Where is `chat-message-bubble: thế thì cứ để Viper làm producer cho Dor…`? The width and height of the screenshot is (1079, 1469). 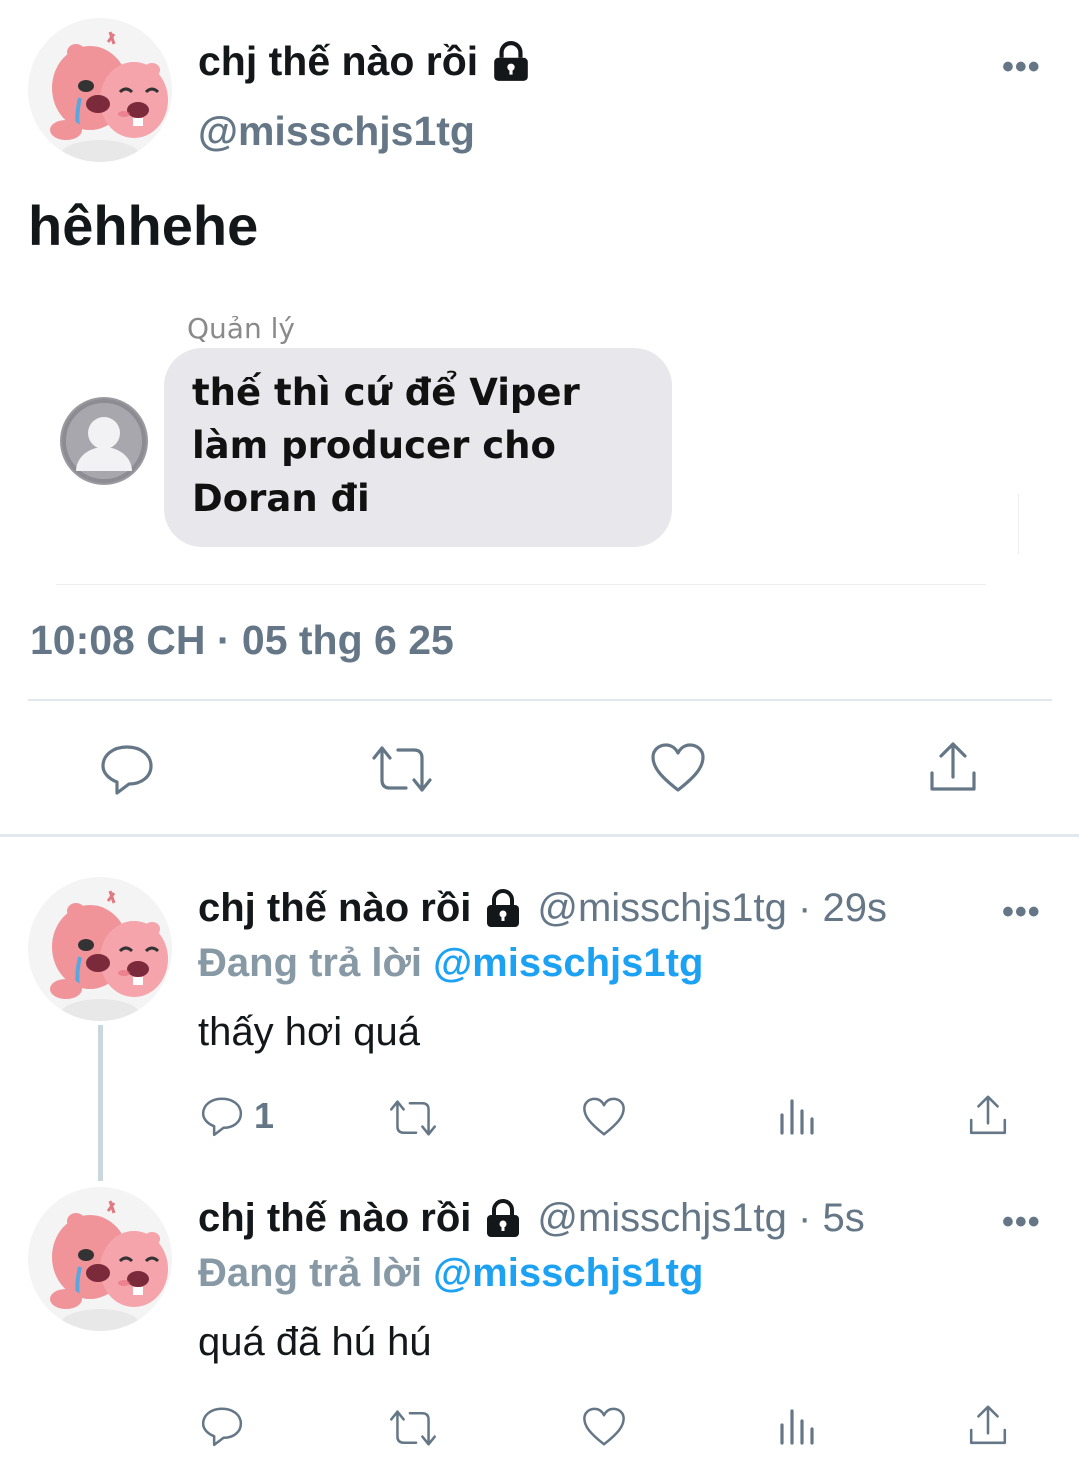 chat-message-bubble: thế thì cứ để Viper làm producer cho Dor… is located at coordinates (418, 447).